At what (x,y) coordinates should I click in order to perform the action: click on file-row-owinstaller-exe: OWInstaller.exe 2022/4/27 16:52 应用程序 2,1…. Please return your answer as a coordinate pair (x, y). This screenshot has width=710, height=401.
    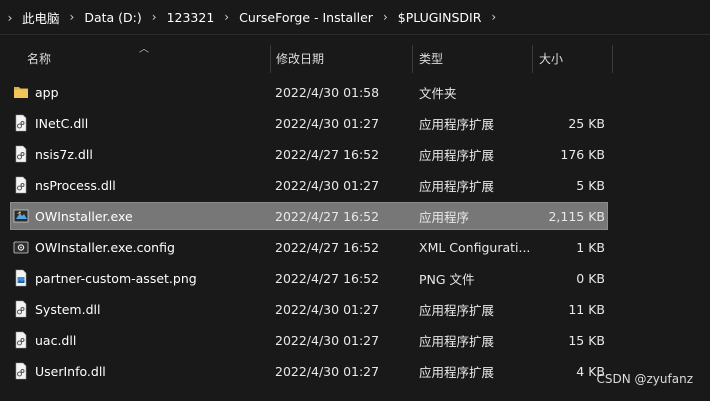
    Looking at the image, I should click on (355, 216).